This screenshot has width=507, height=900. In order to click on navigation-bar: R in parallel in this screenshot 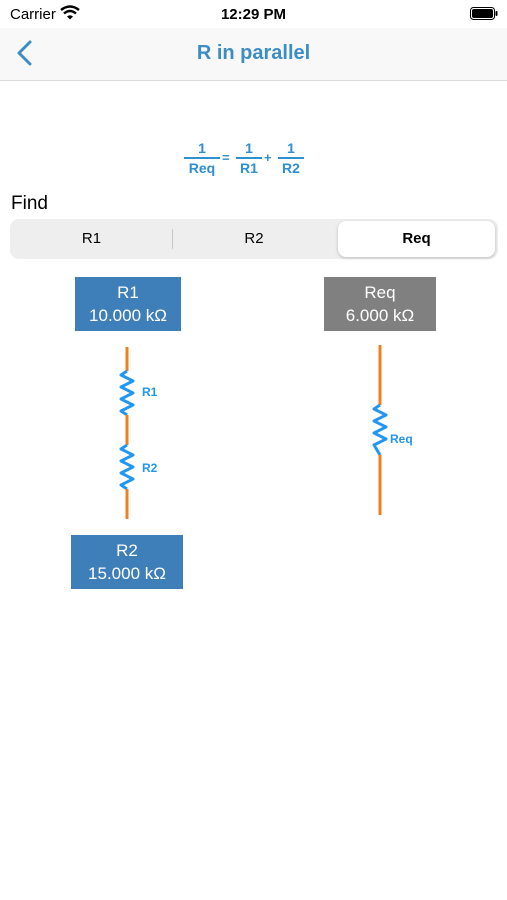, I will do `click(253, 54)`.